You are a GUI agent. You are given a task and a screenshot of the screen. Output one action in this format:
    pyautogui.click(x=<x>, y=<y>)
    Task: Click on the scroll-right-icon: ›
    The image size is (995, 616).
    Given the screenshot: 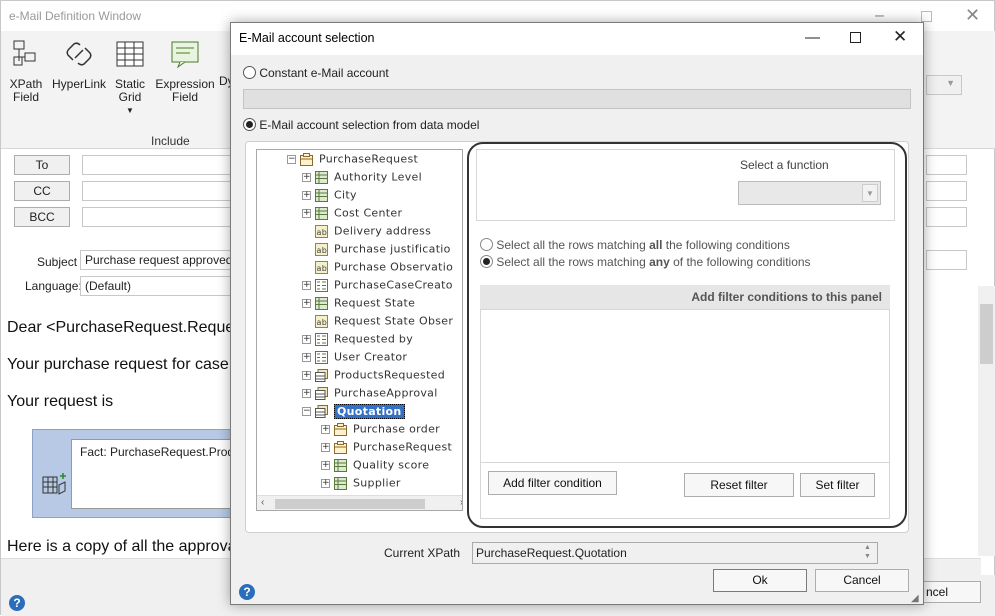 What is the action you would take?
    pyautogui.click(x=461, y=502)
    